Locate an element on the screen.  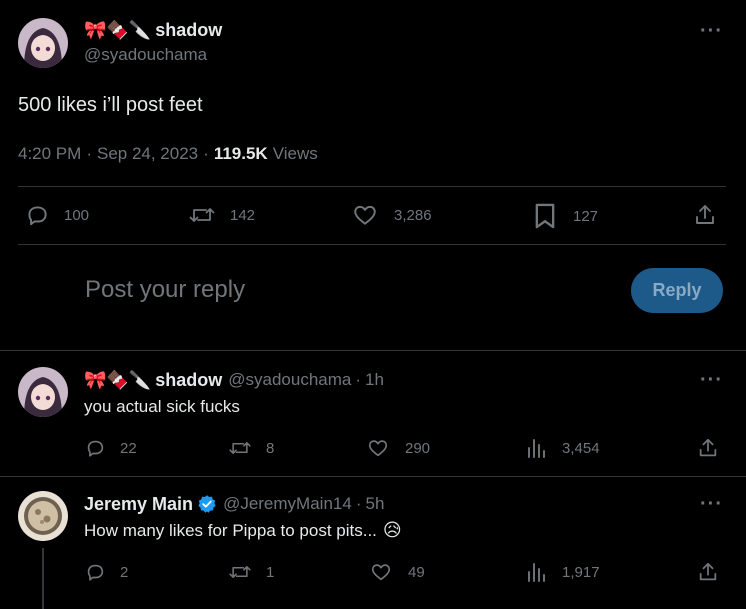
reply-time: 5h is located at coordinates (374, 504).